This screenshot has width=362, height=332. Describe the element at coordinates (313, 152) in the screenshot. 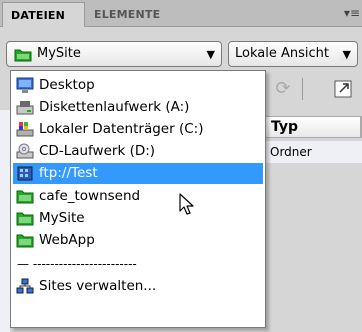

I see `table-row: Ordner` at that location.